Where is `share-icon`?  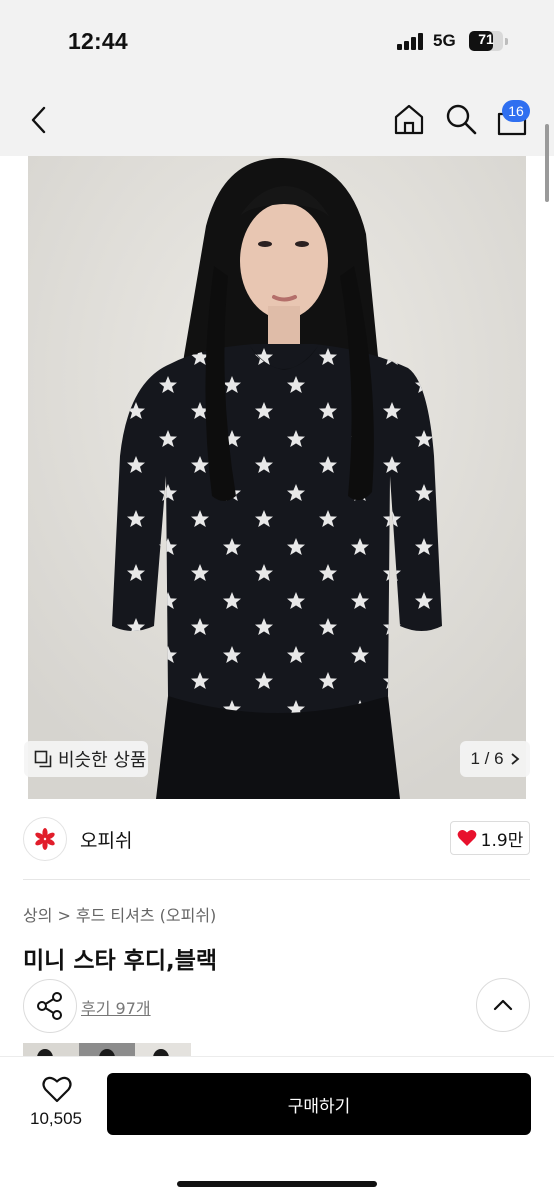
share-icon is located at coordinates (49, 1006).